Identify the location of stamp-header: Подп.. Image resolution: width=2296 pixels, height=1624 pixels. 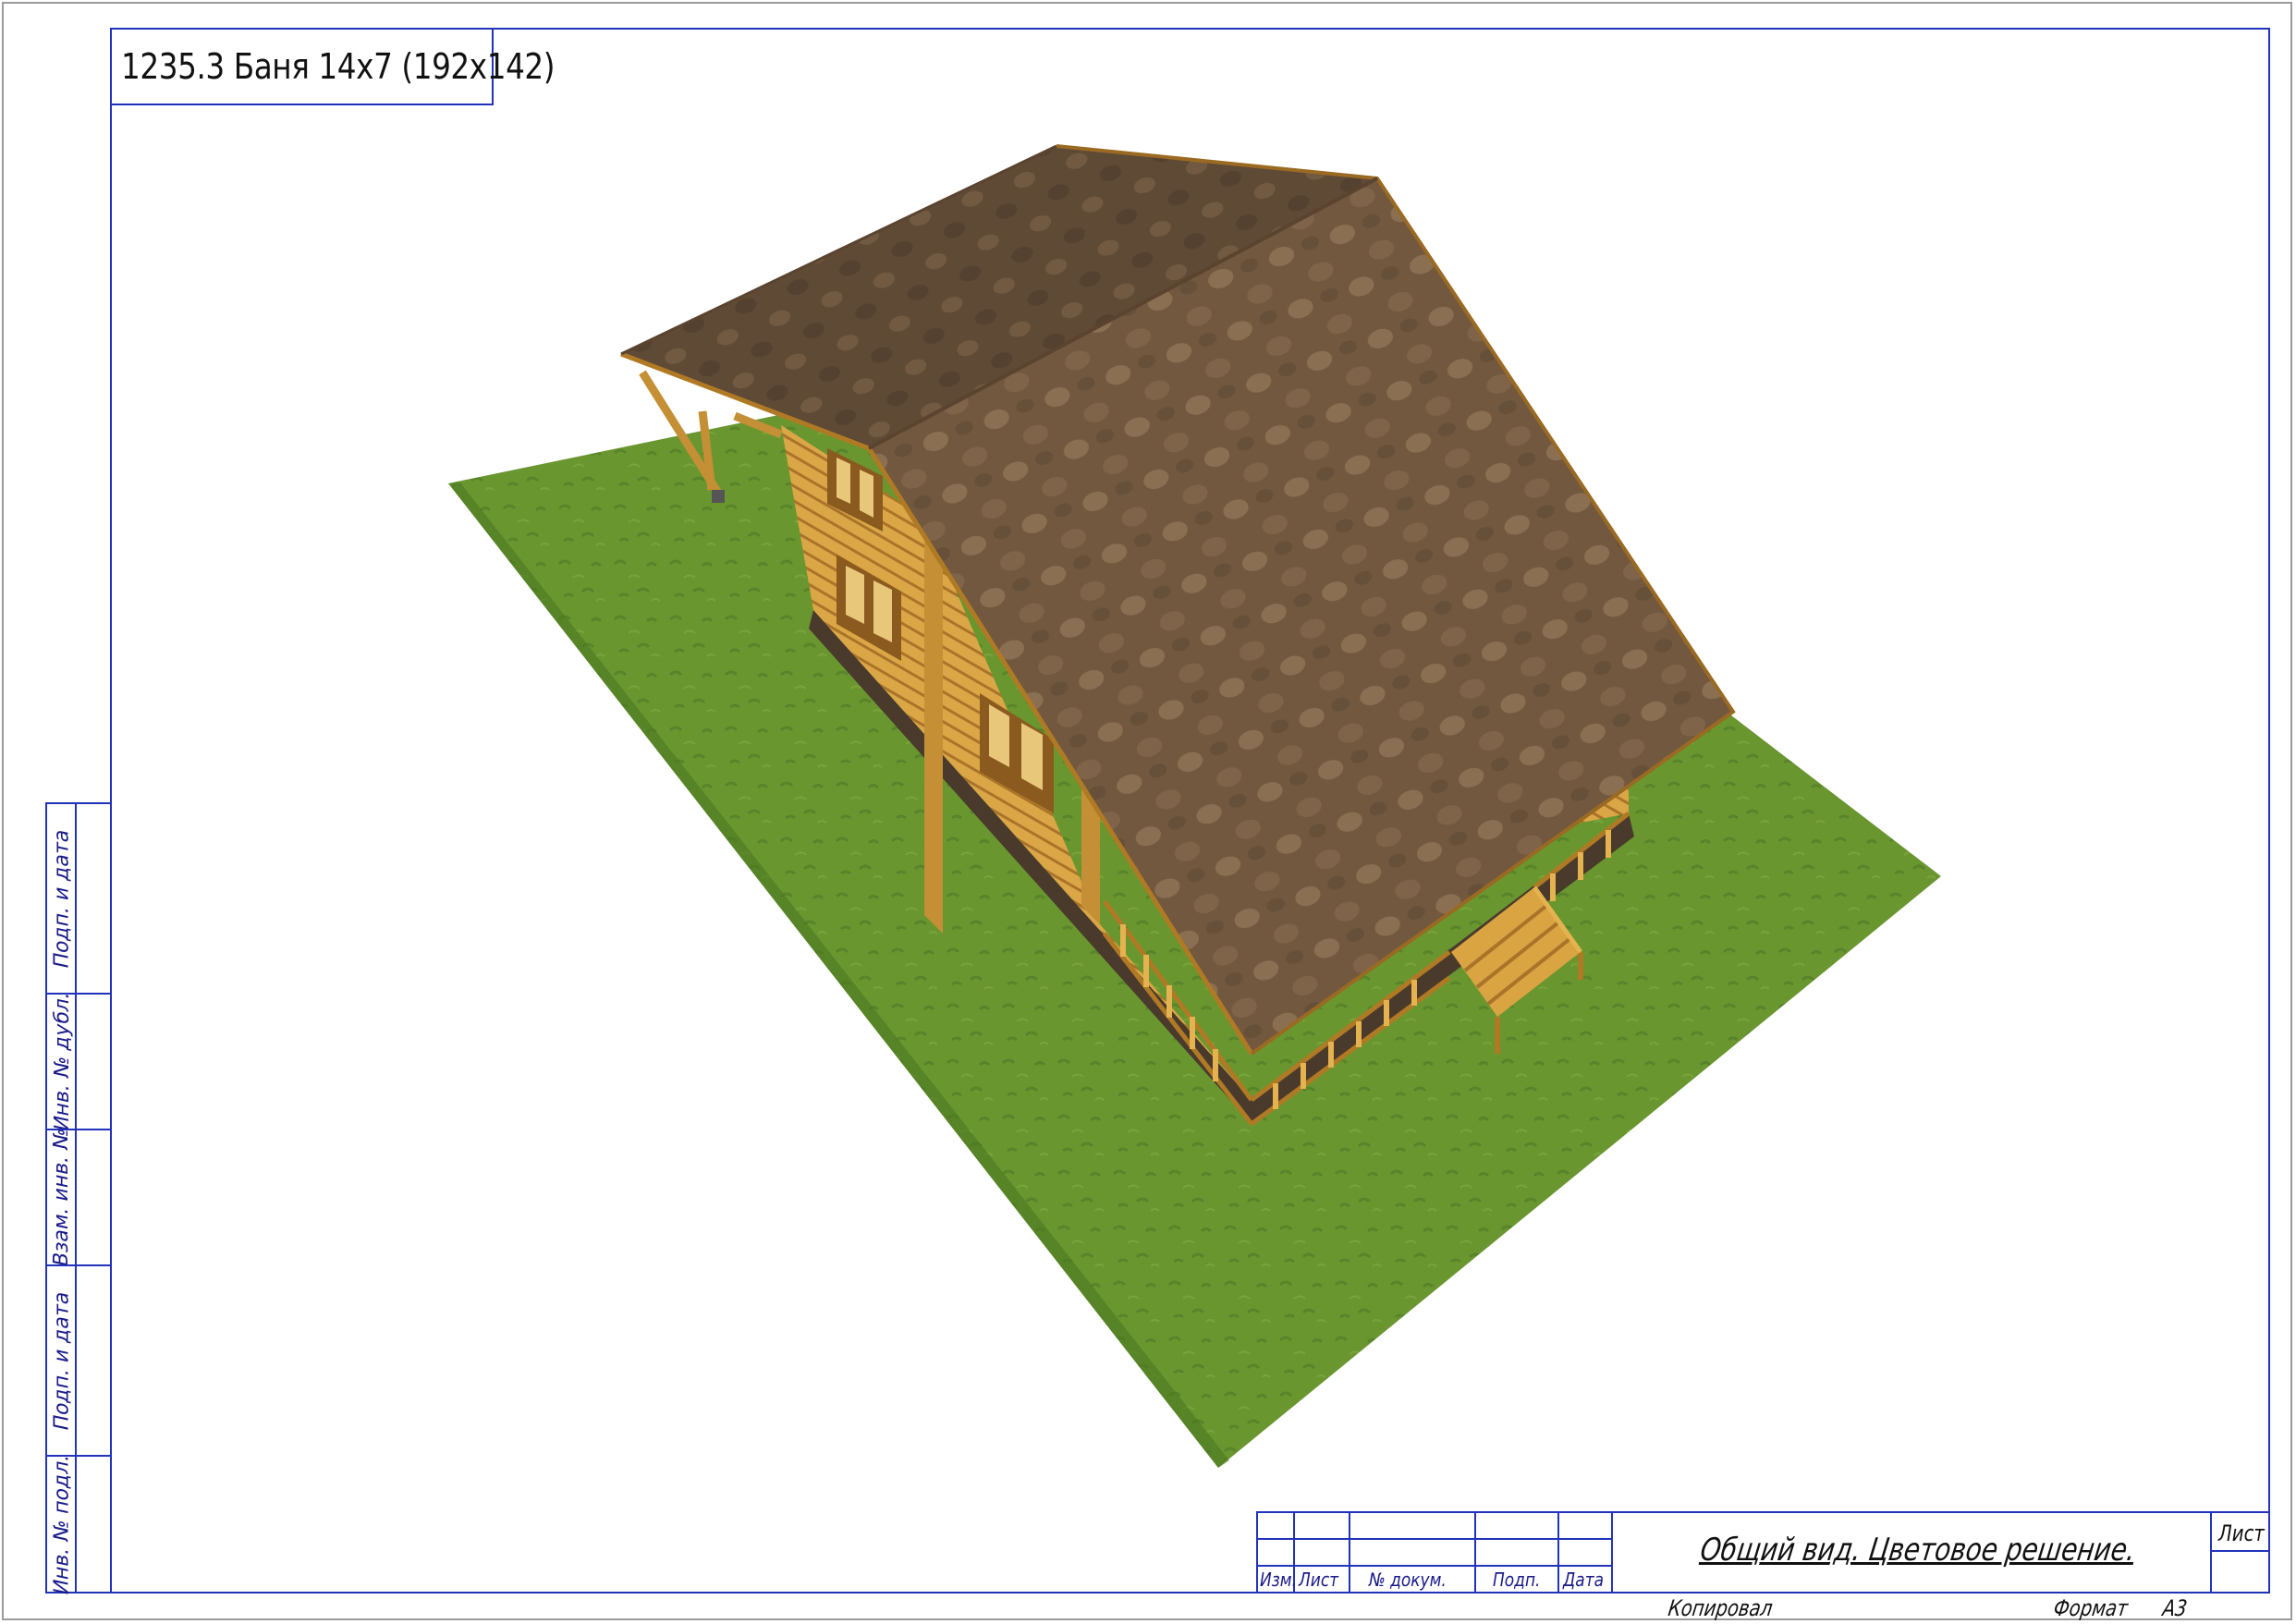
(1517, 1580).